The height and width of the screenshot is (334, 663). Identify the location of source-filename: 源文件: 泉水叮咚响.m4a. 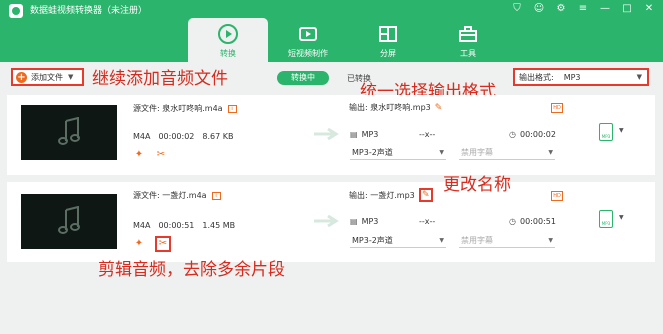
(178, 108).